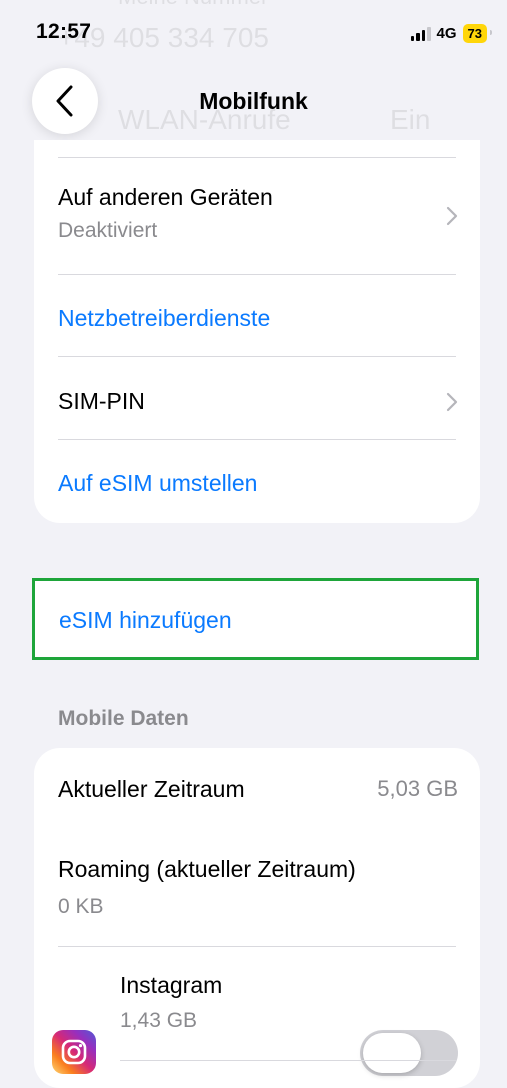 The width and height of the screenshot is (507, 1088). Describe the element at coordinates (255, 619) in the screenshot. I see `add-esim-button: eSIM hinzufügen` at that location.